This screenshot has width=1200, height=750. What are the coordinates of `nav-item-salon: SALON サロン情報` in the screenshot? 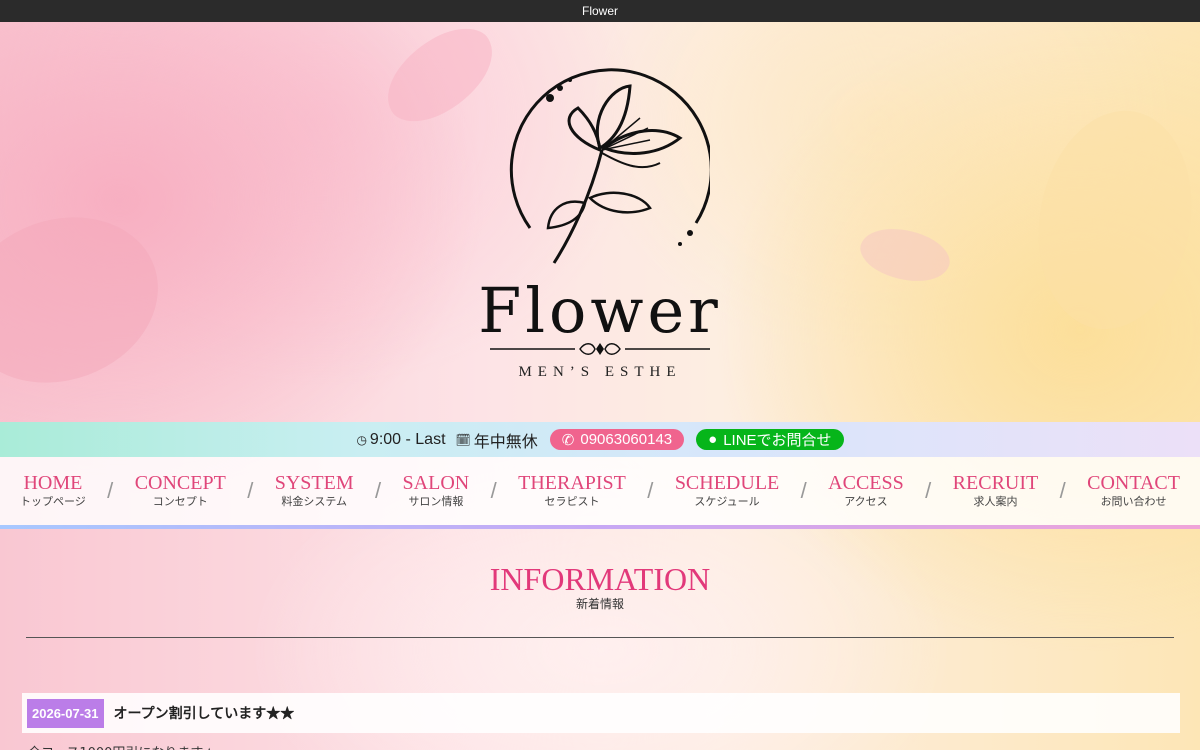 It's located at (436, 491).